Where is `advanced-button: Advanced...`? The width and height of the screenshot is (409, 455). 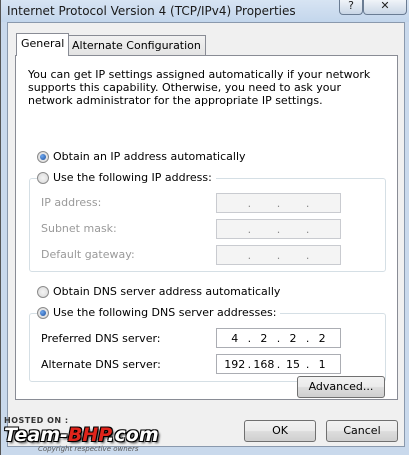 advanced-button: Advanced... is located at coordinates (341, 387).